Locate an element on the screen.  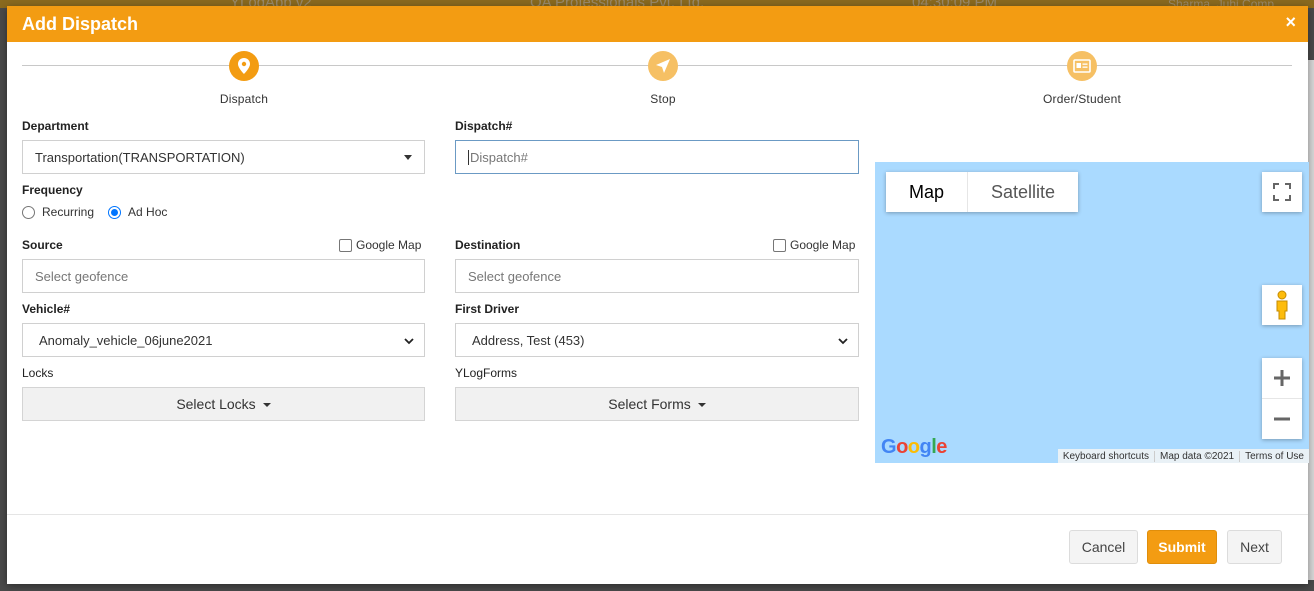
select-forms-button: Select Forms is located at coordinates (657, 404).